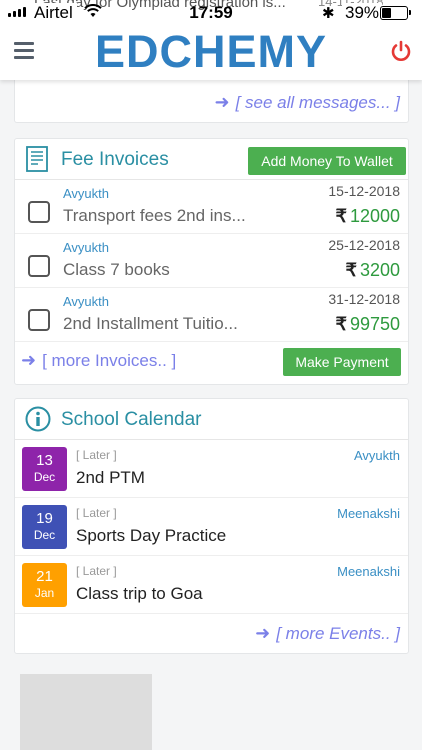 The height and width of the screenshot is (750, 422). Describe the element at coordinates (327, 161) in the screenshot. I see `add-money-button: Add Money To Wallet` at that location.